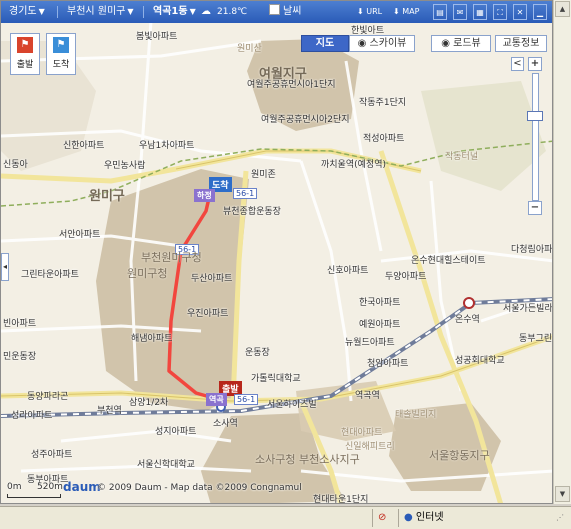 This screenshot has height=529, width=571. I want to click on arrive-button-label: 도착, so click(61, 65).